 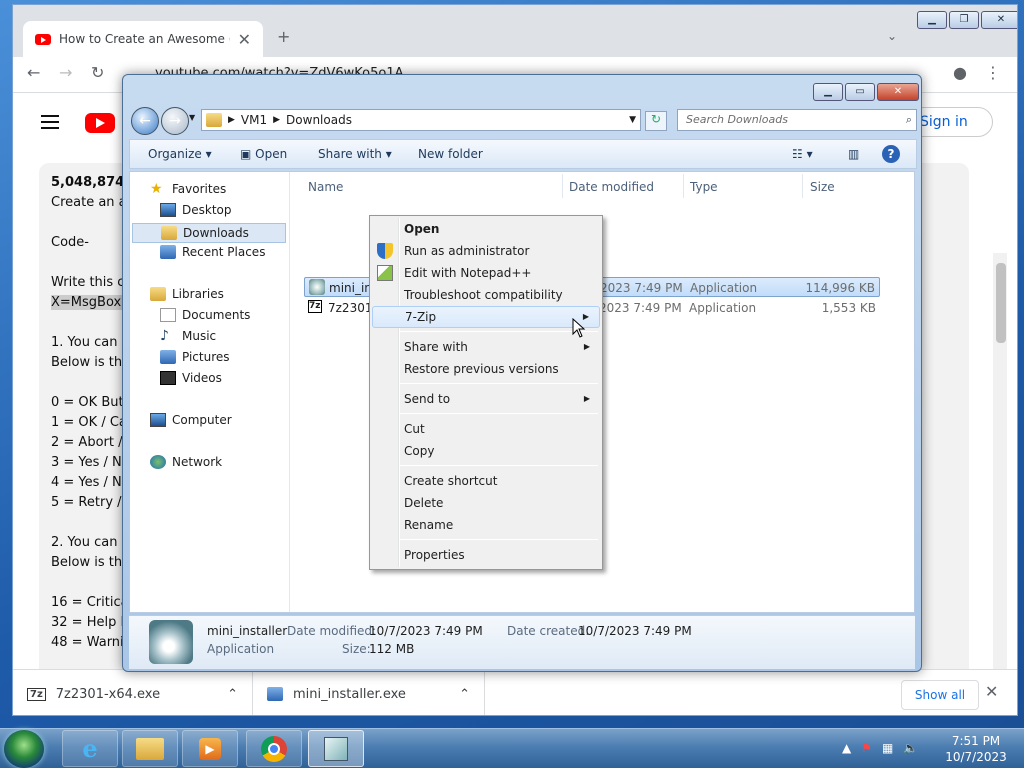 What do you see at coordinates (188, 336) in the screenshot?
I see `nav-music: ♪ Music` at bounding box center [188, 336].